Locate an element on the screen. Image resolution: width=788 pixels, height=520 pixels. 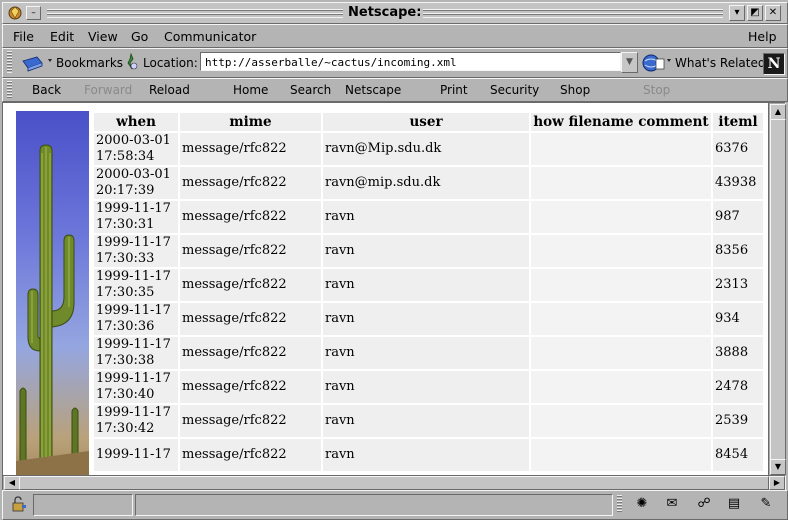
url-dropdown-button: ▼ is located at coordinates (629, 62).